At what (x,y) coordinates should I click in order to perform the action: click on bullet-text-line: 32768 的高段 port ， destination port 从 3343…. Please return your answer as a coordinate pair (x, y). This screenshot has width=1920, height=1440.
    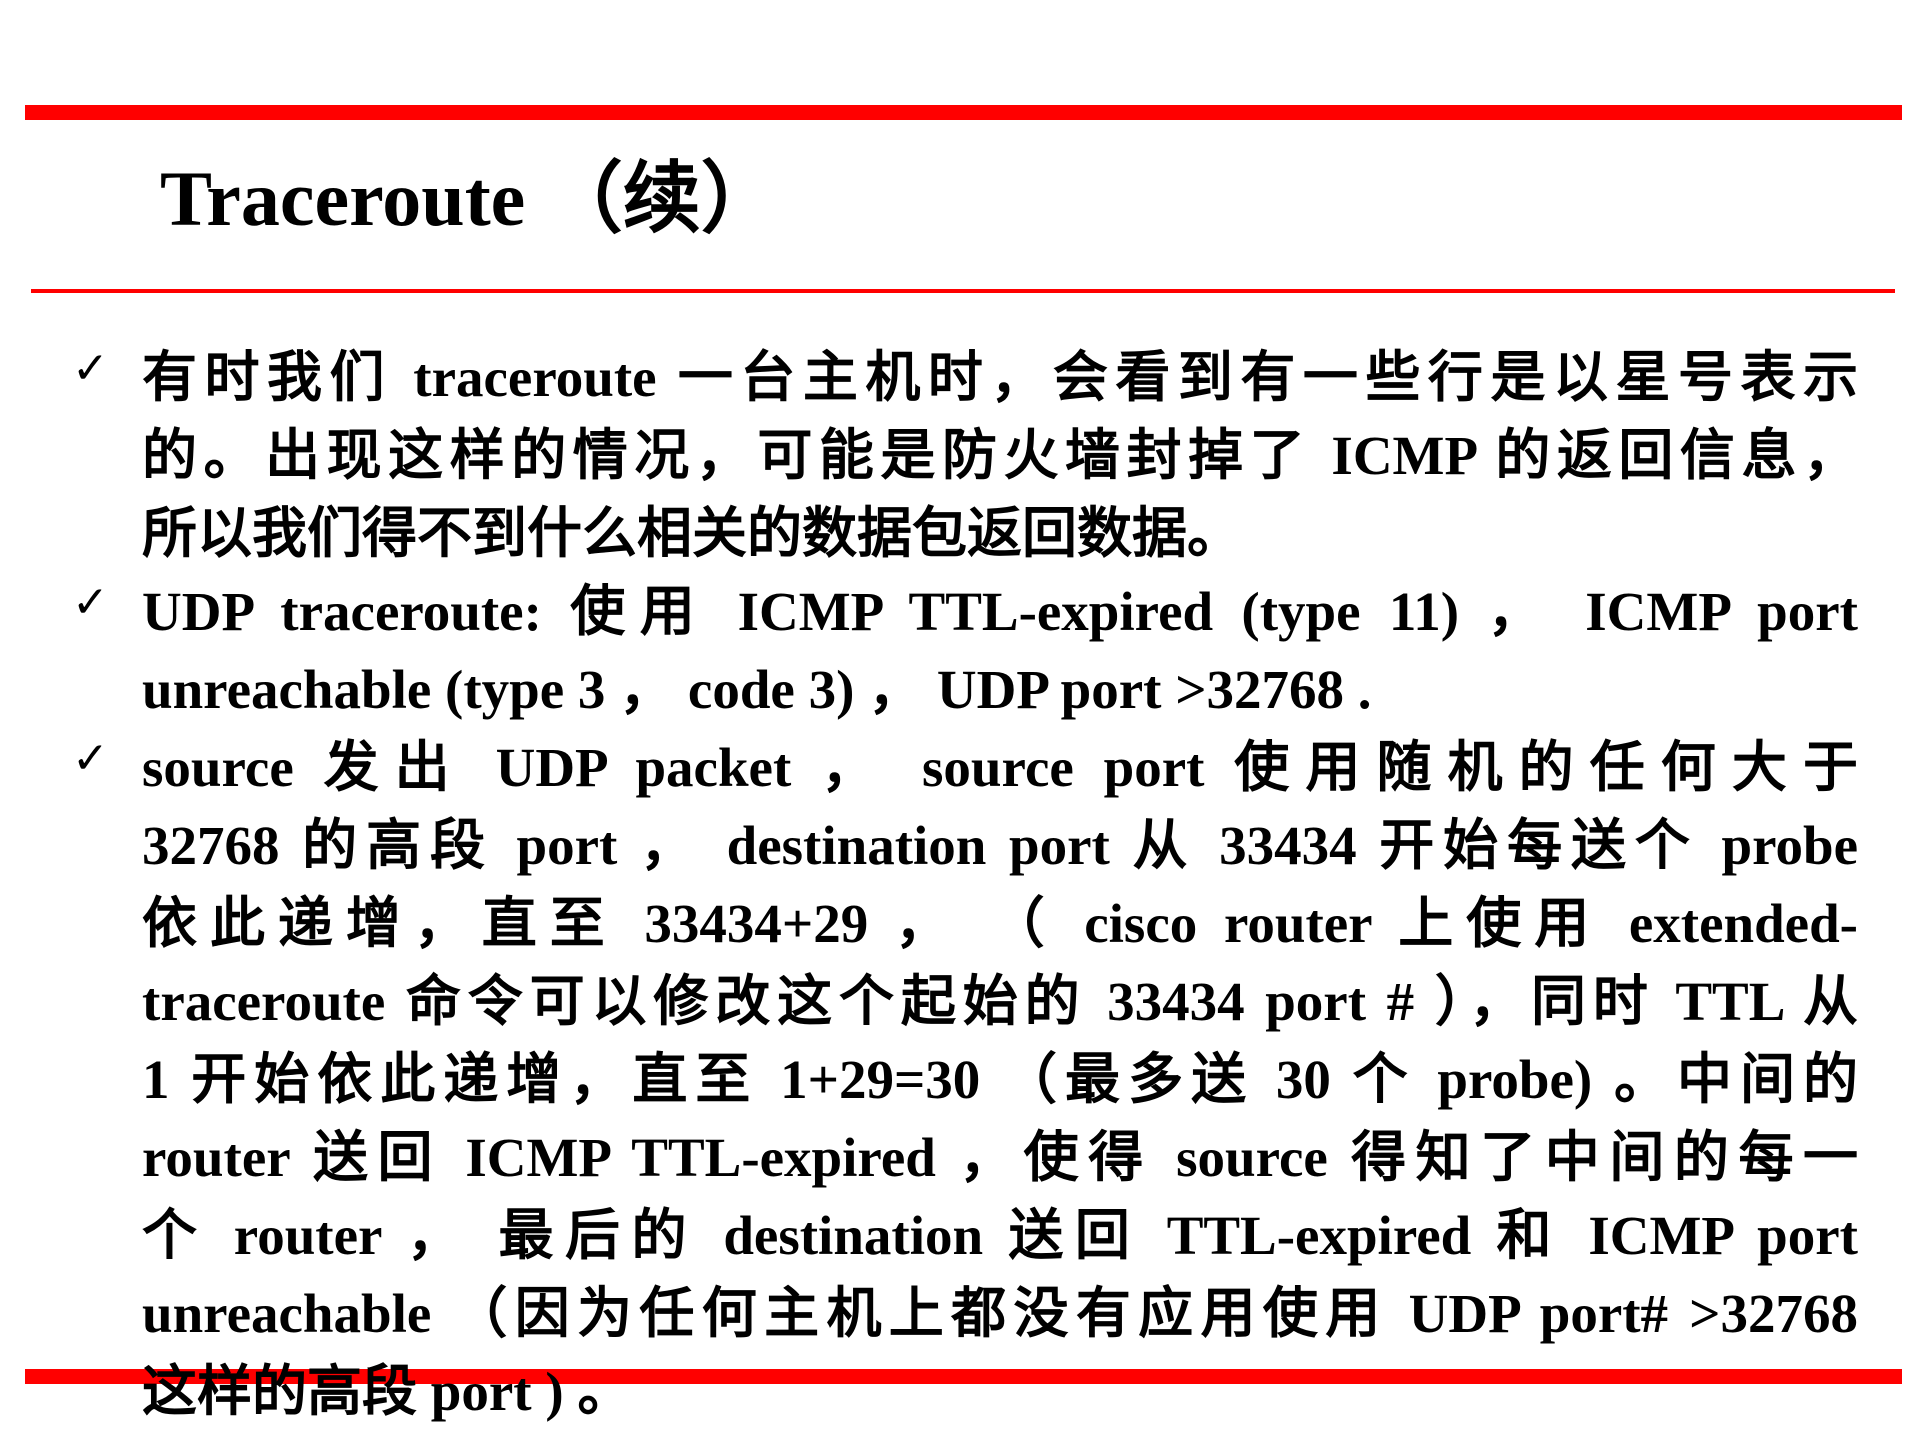
    Looking at the image, I should click on (1000, 845).